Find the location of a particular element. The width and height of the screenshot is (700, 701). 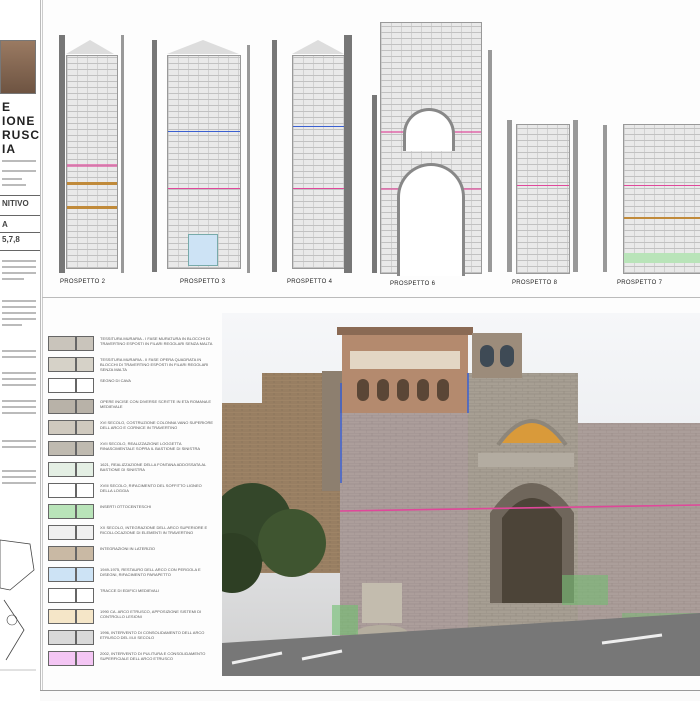

legend-item: TRACCE DI EDIFICI MEDIEVALI is located at coordinates (131, 595).